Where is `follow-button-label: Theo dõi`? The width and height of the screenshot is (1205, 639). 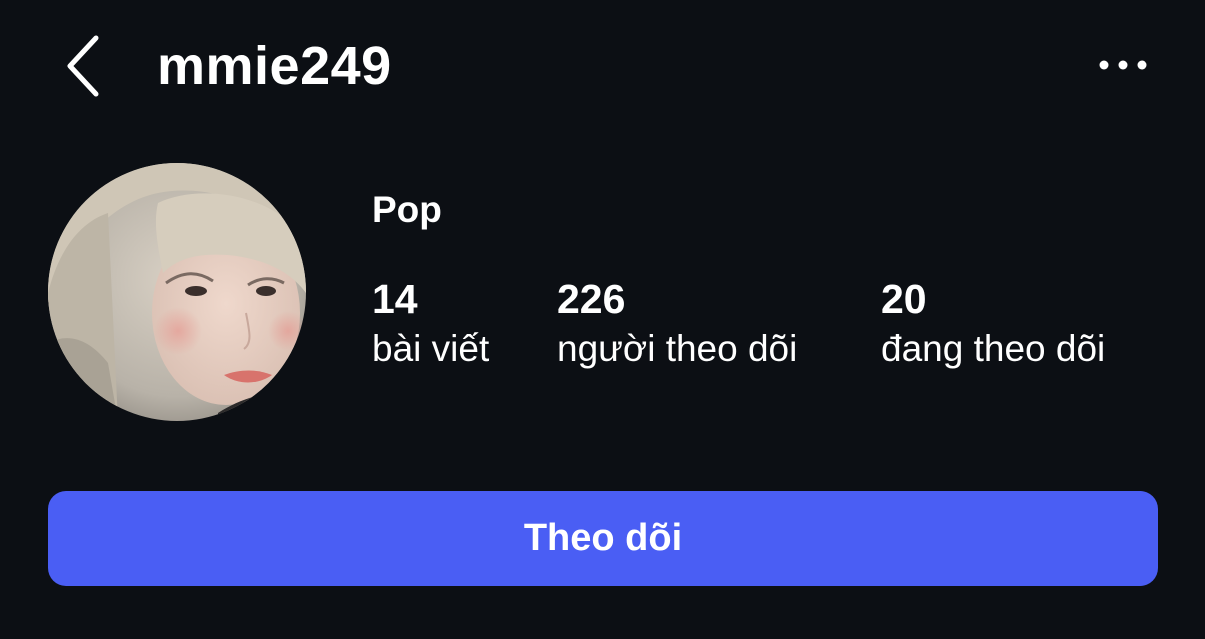
follow-button-label: Theo dõi is located at coordinates (603, 538).